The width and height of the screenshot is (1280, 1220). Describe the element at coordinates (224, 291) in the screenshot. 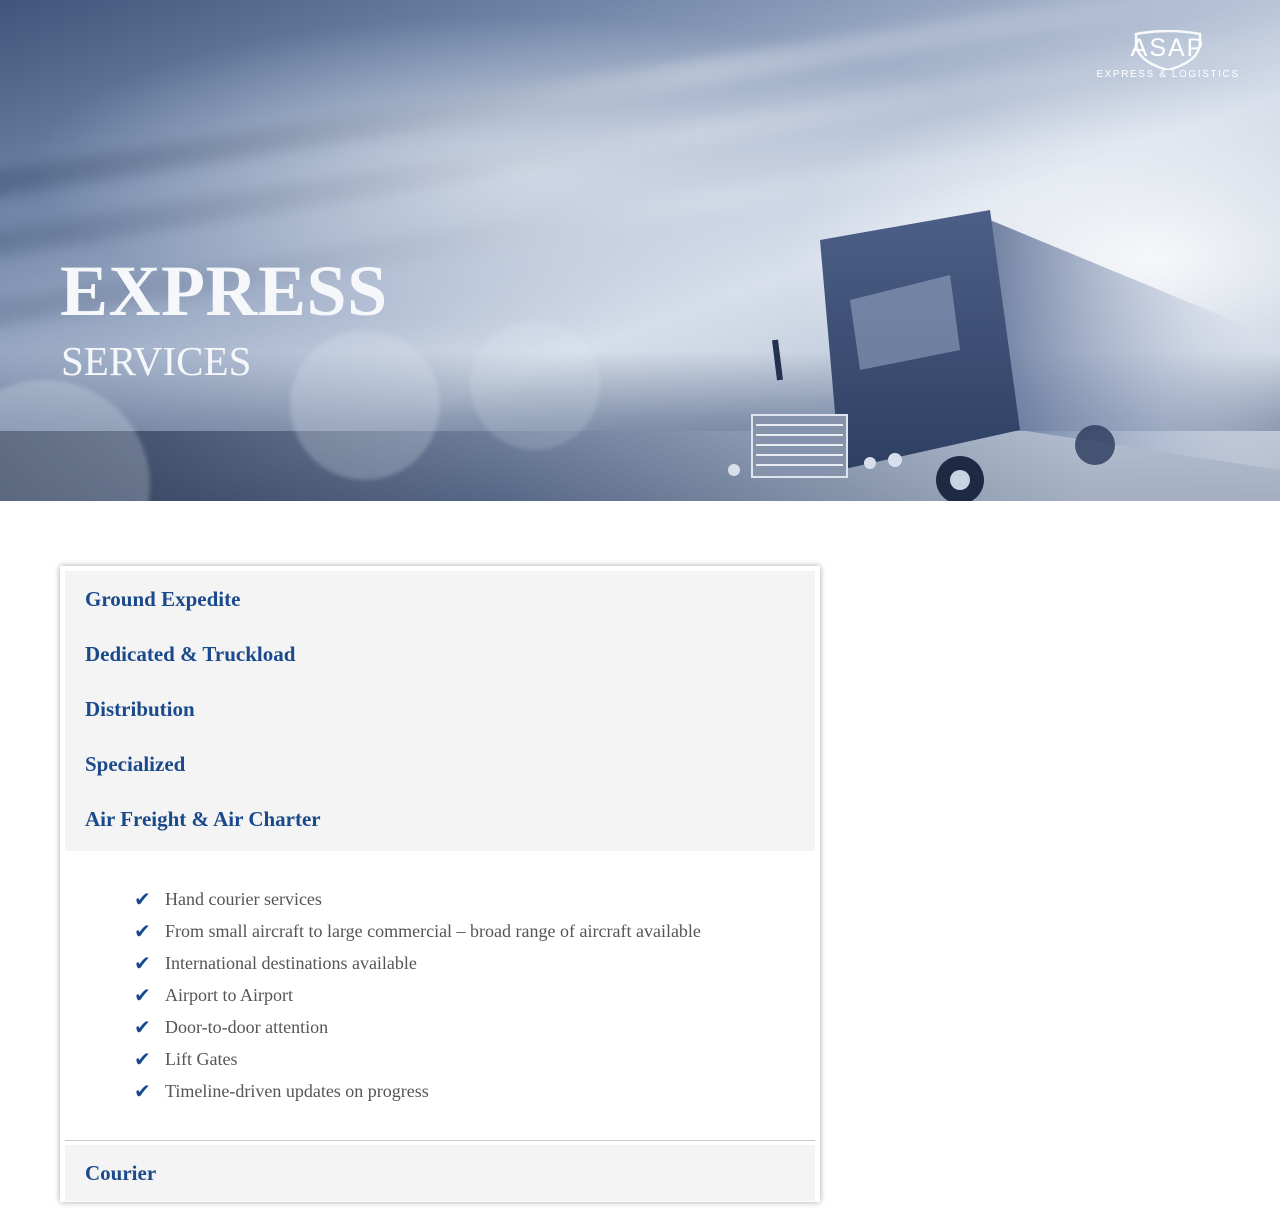

I see `page-title: EXPRESS` at that location.